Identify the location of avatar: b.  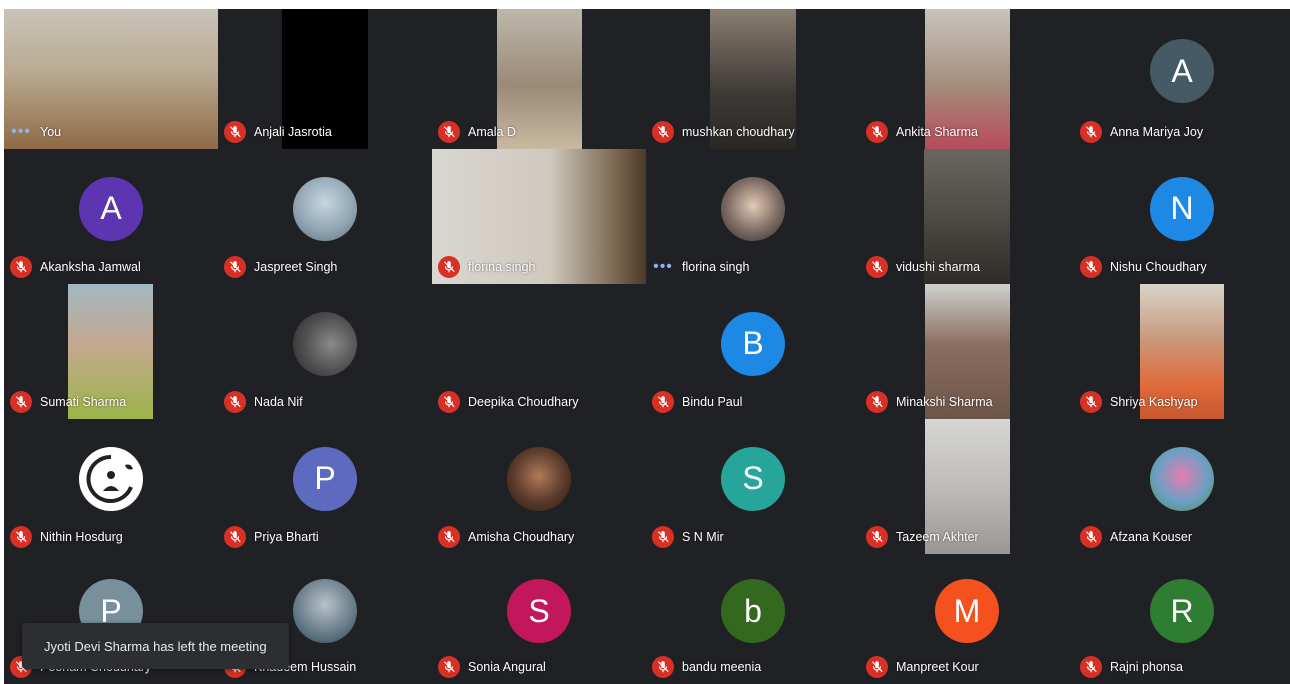
(753, 611).